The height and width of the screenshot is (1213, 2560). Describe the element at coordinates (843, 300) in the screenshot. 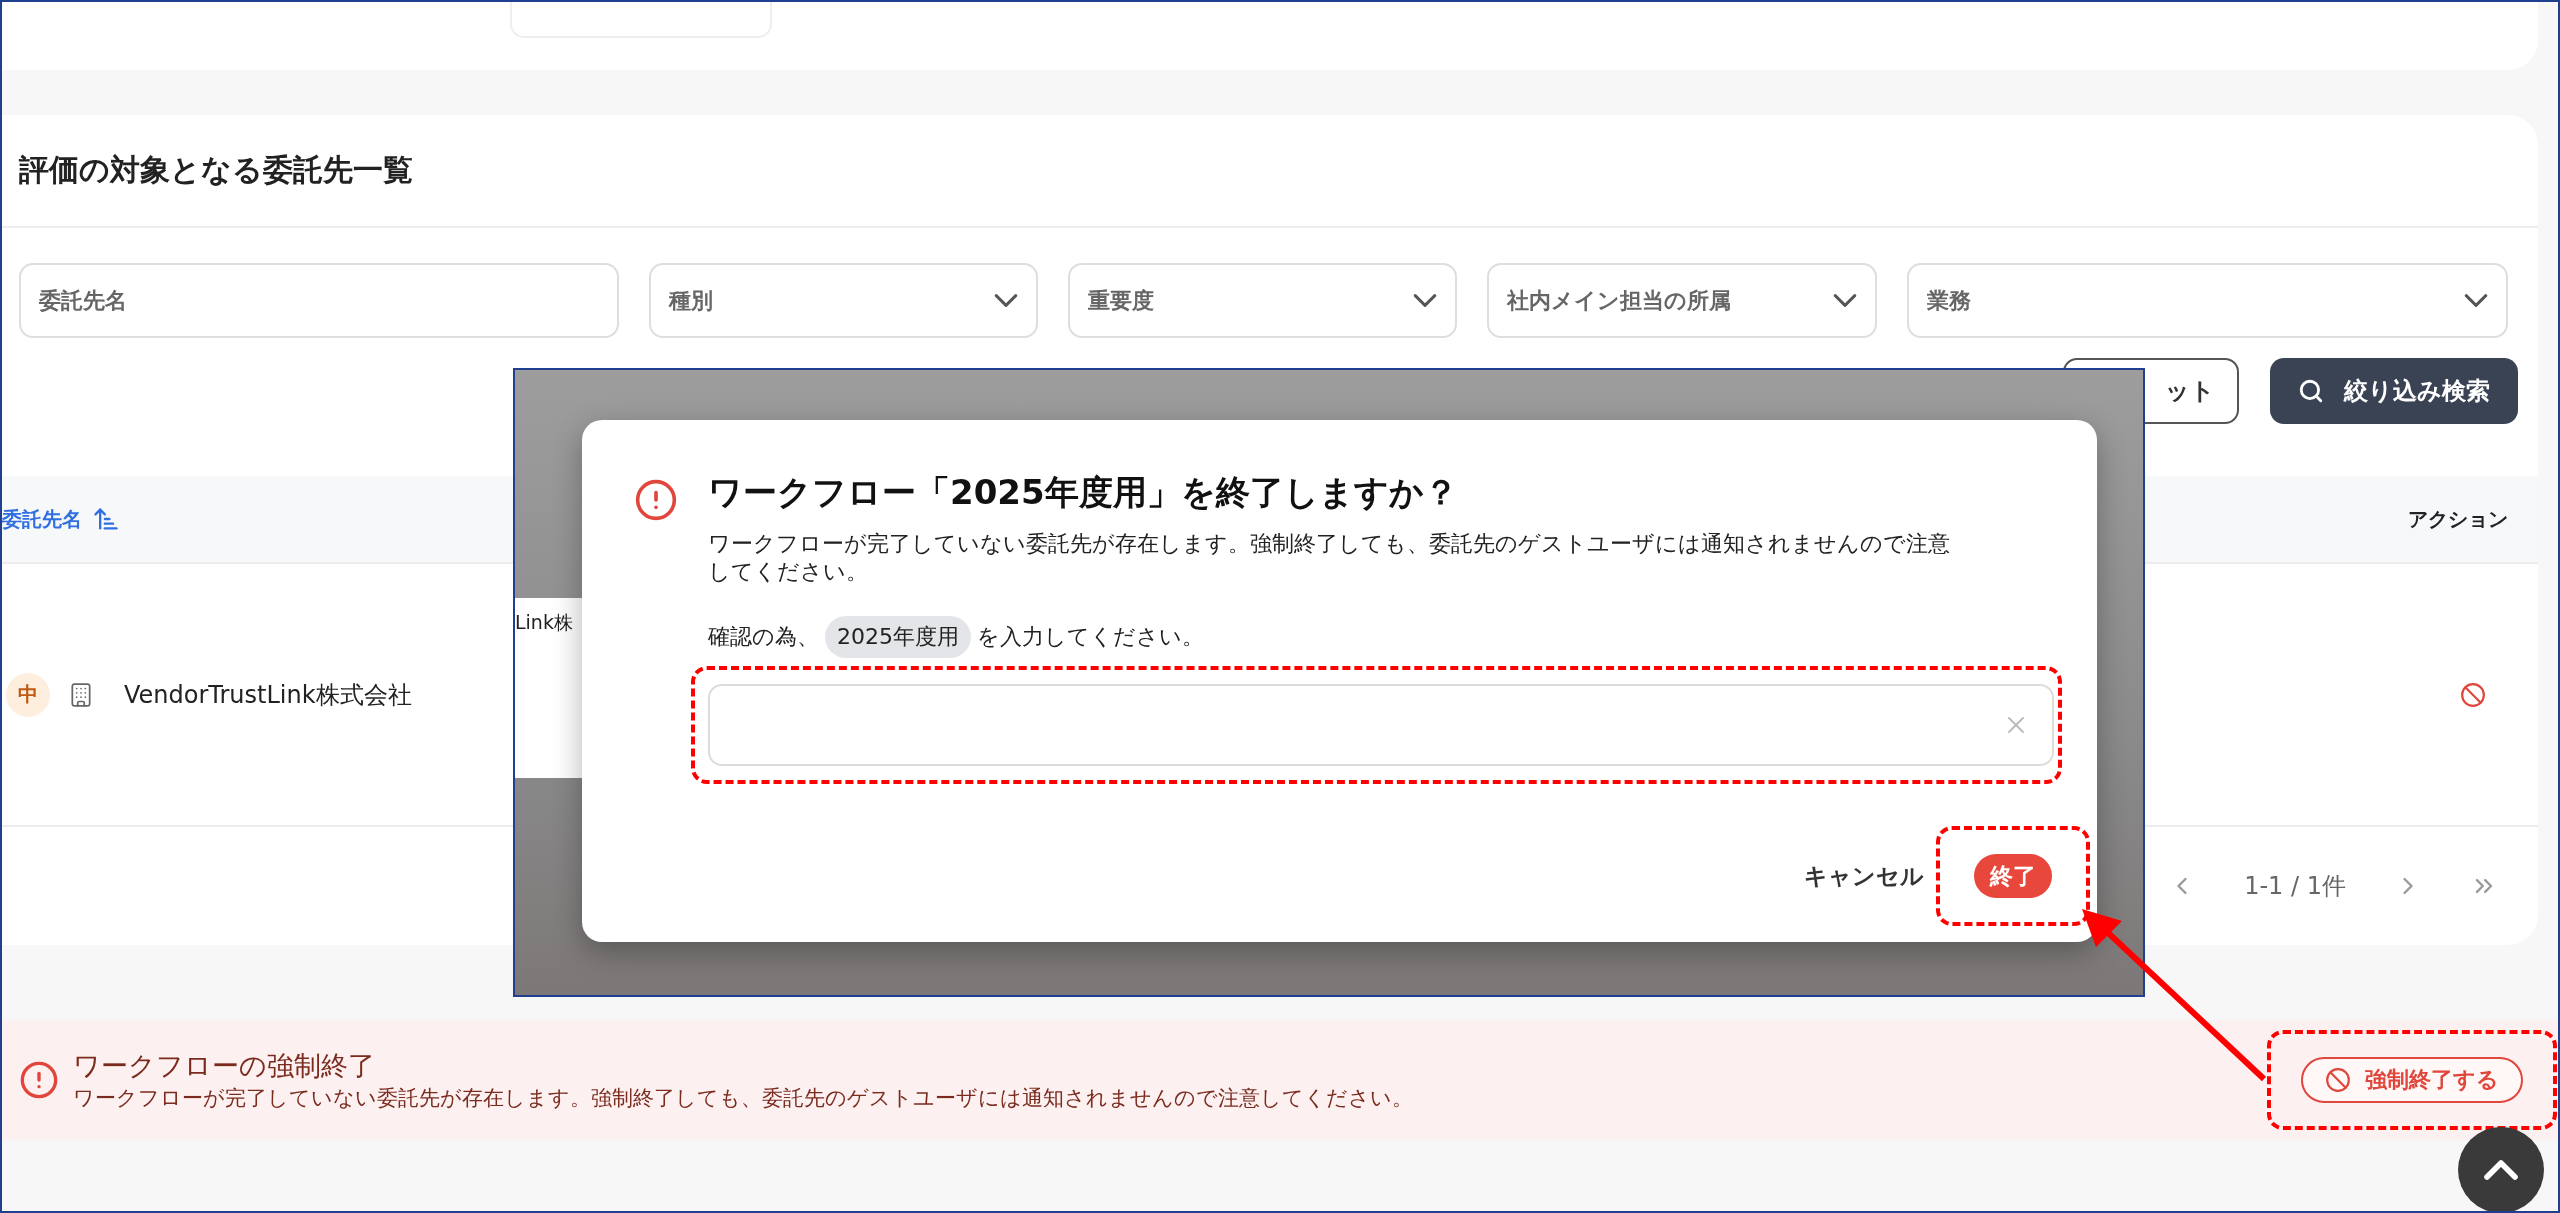

I see `filter-select: 種別` at that location.